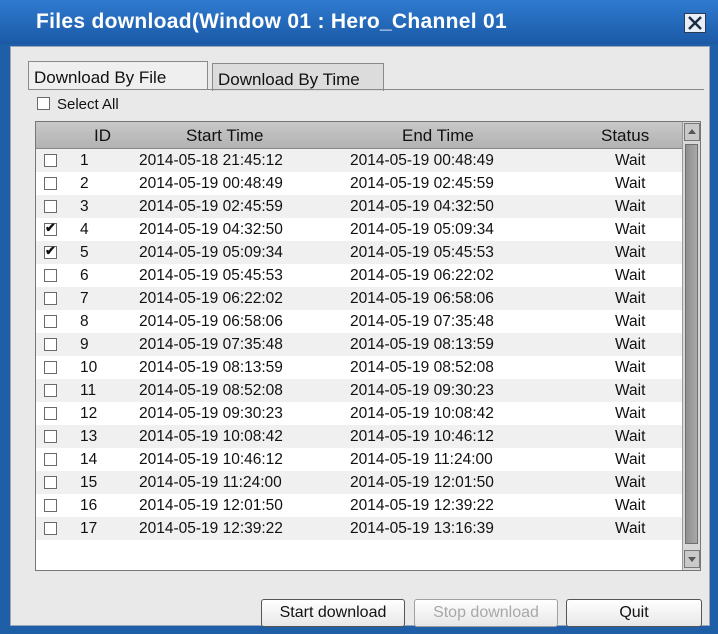  What do you see at coordinates (692, 559) in the screenshot?
I see `scroll-down-icon` at bounding box center [692, 559].